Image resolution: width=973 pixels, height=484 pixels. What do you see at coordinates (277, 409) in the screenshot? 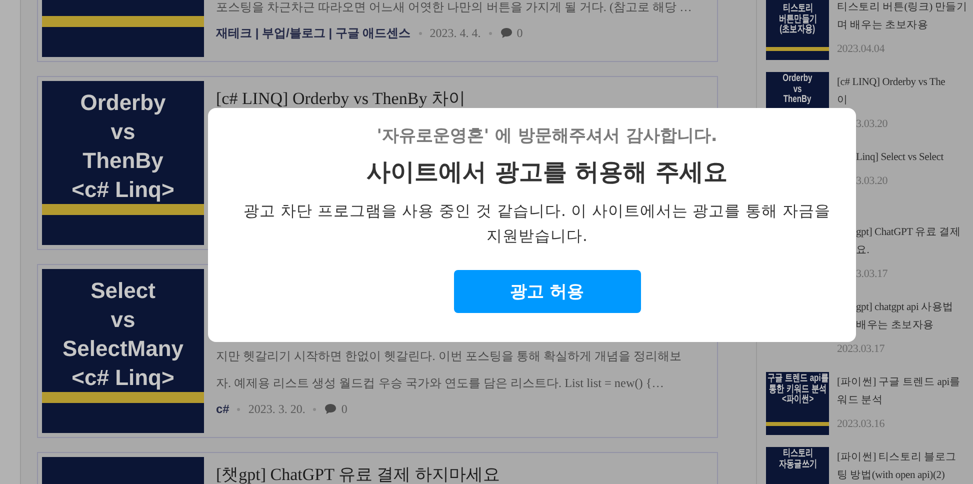
I see `post-date: 2023. 3. 20.` at bounding box center [277, 409].